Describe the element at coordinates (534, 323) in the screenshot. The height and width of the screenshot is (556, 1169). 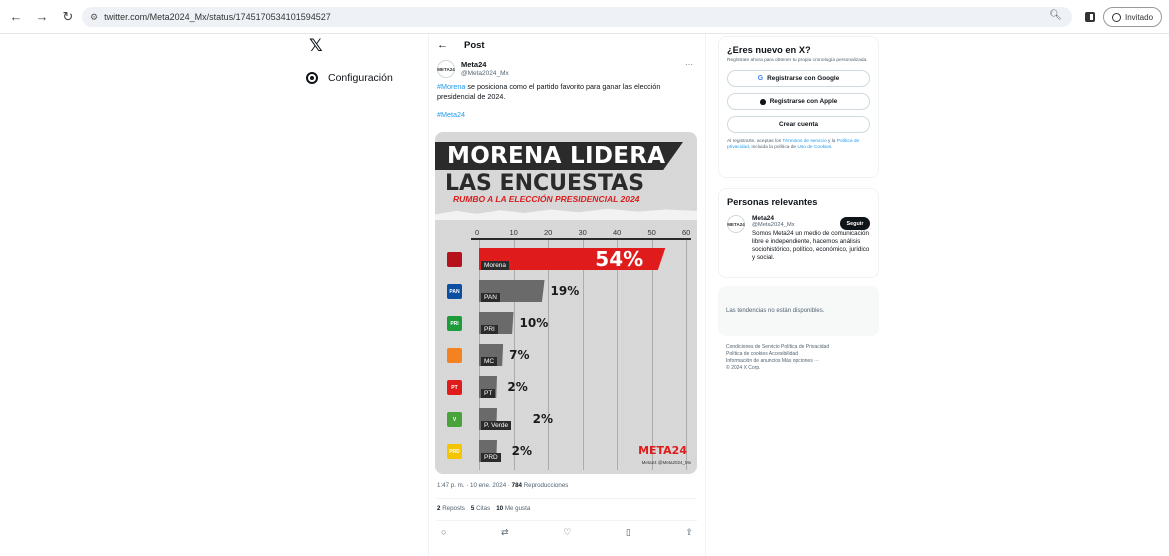
I see `percent-label: 10%` at that location.